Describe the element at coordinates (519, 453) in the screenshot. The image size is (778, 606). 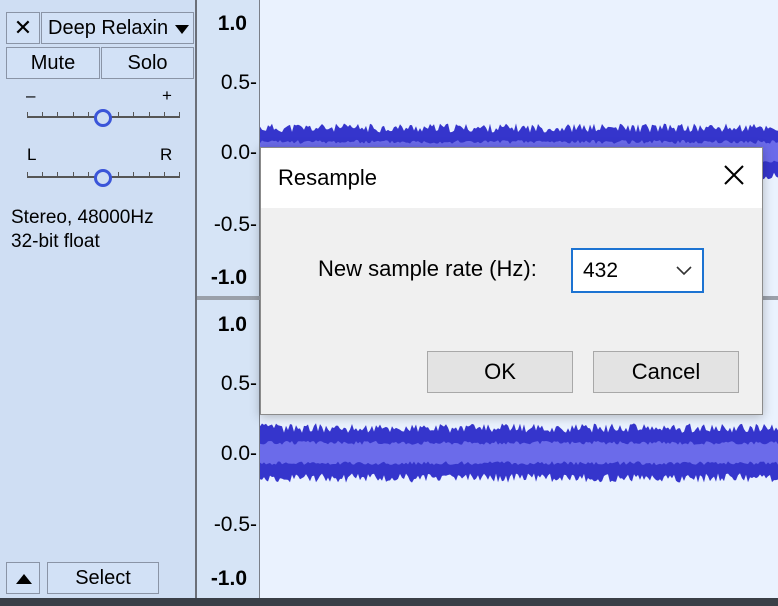
I see `waveform-channel-right-rms` at that location.